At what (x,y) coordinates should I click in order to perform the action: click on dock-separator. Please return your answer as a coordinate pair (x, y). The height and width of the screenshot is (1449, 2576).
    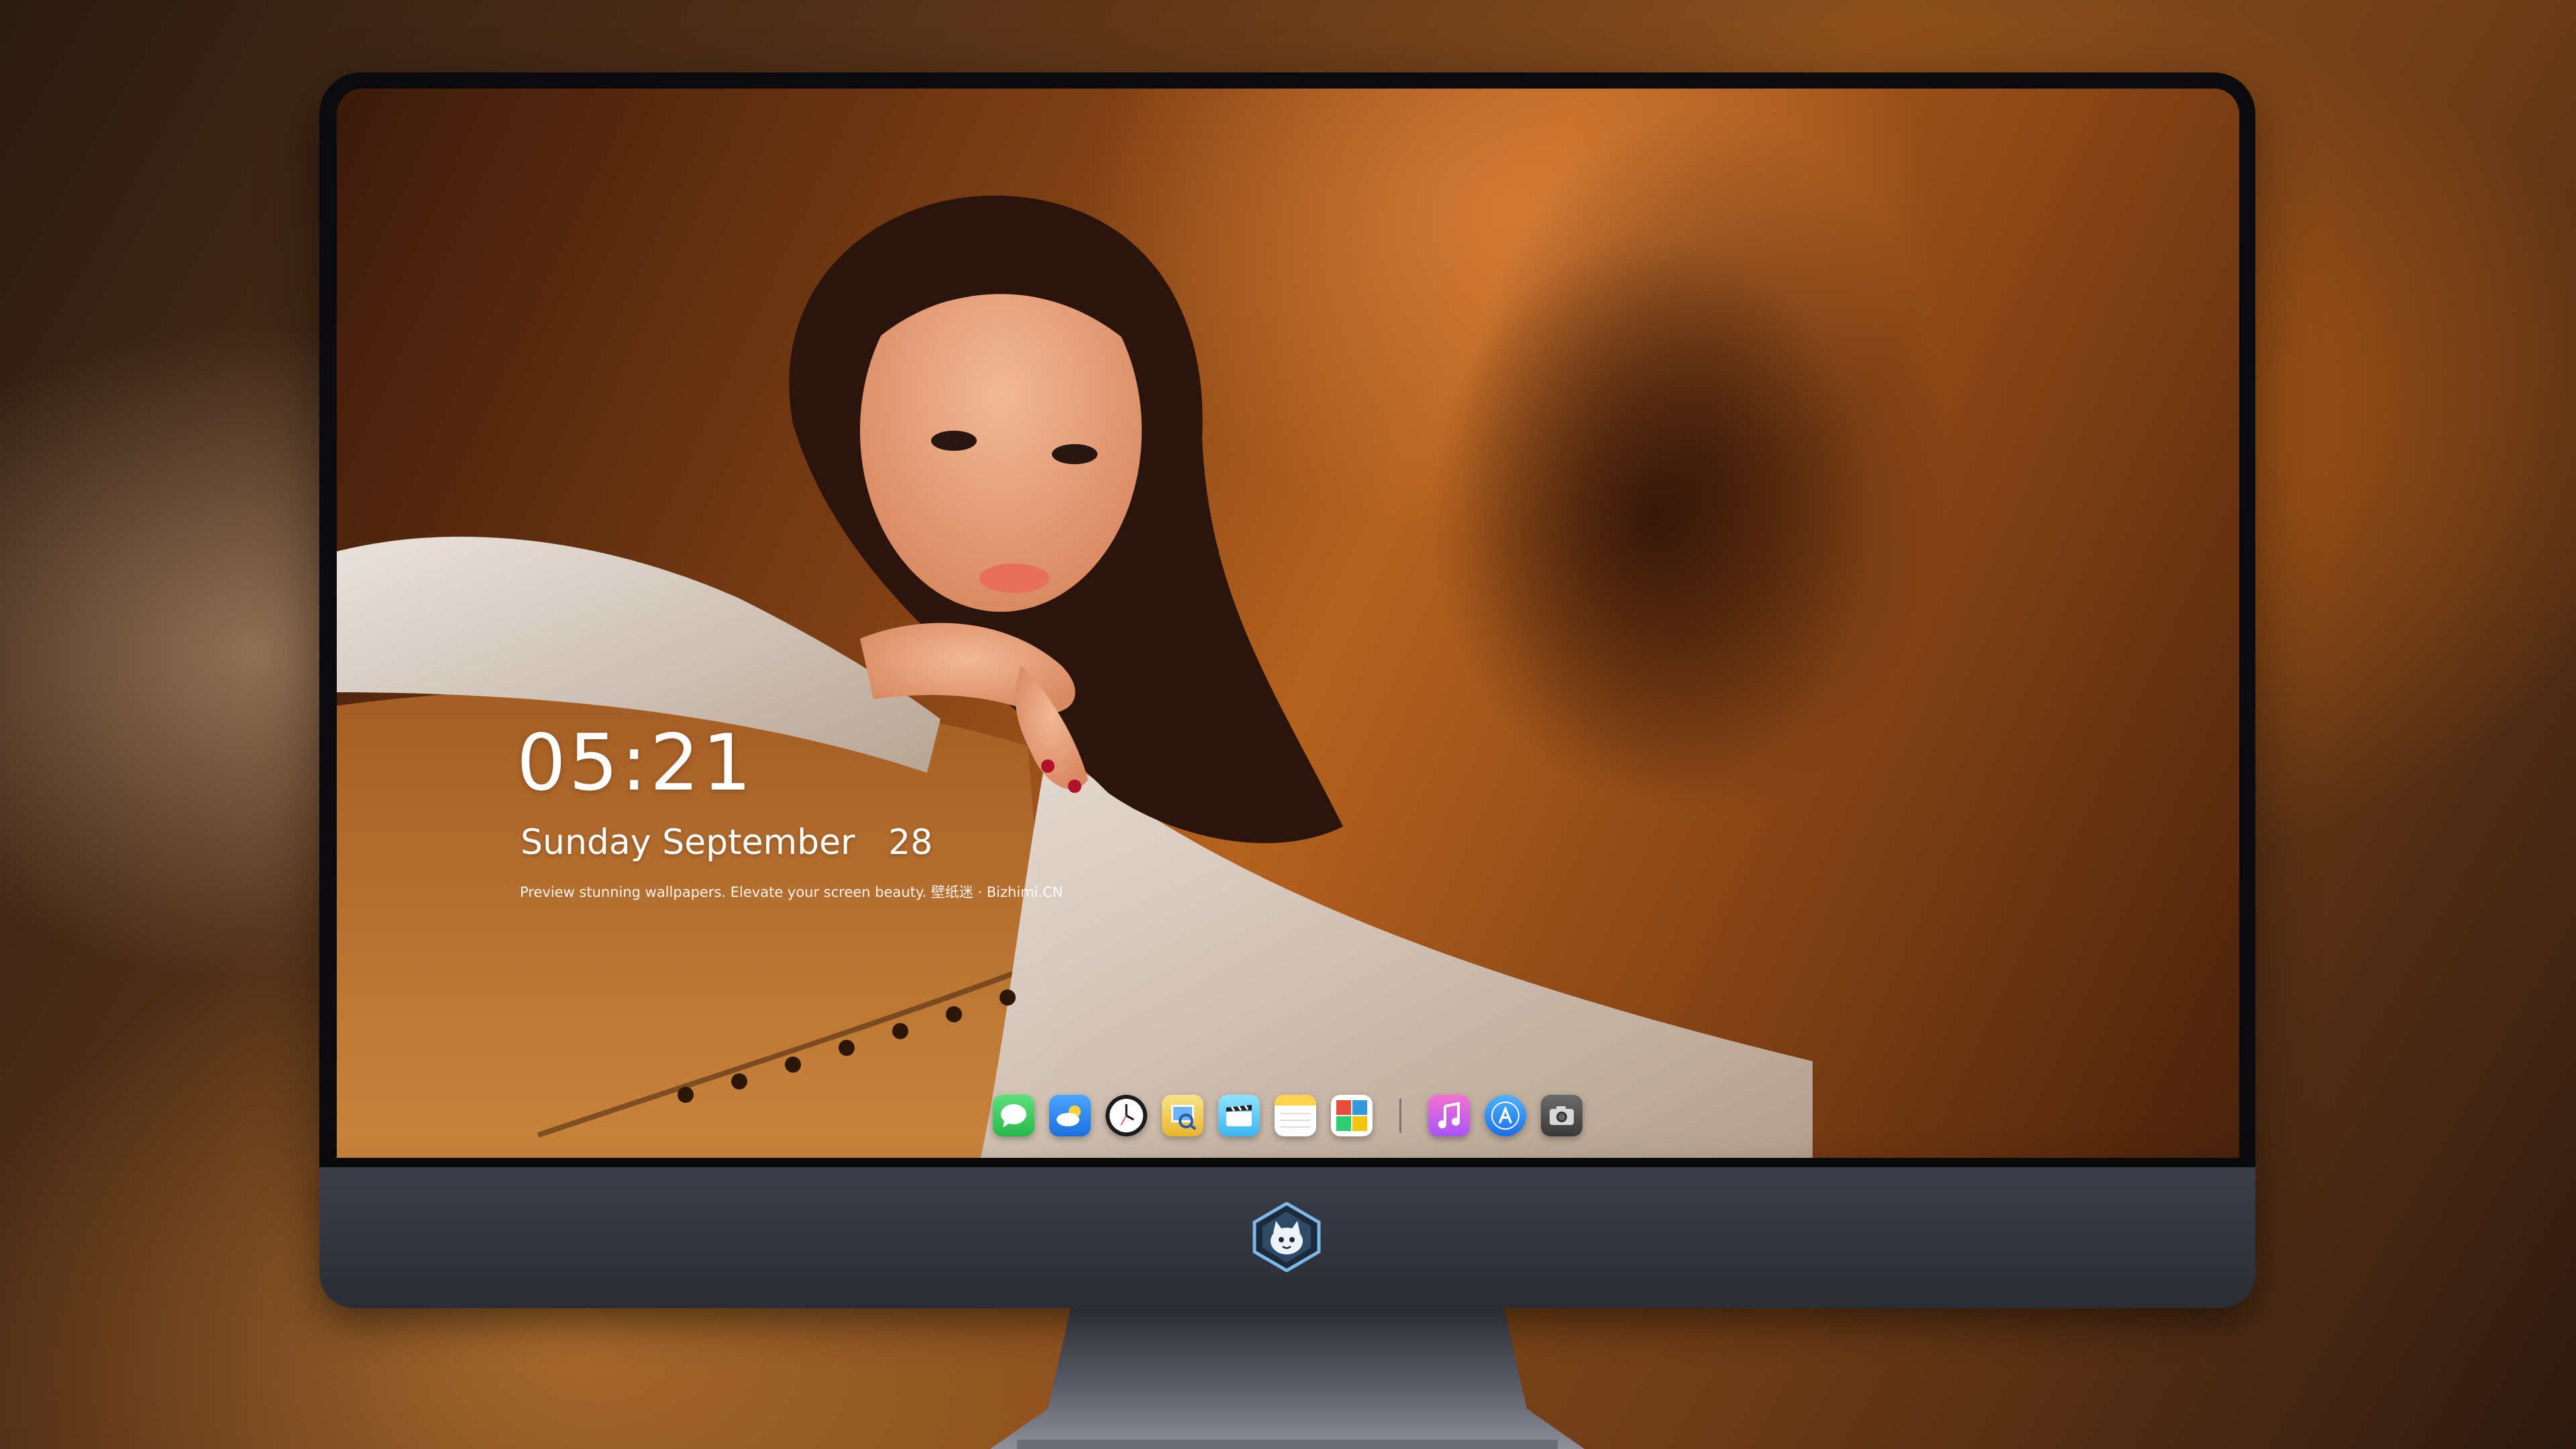
    Looking at the image, I should click on (1400, 1115).